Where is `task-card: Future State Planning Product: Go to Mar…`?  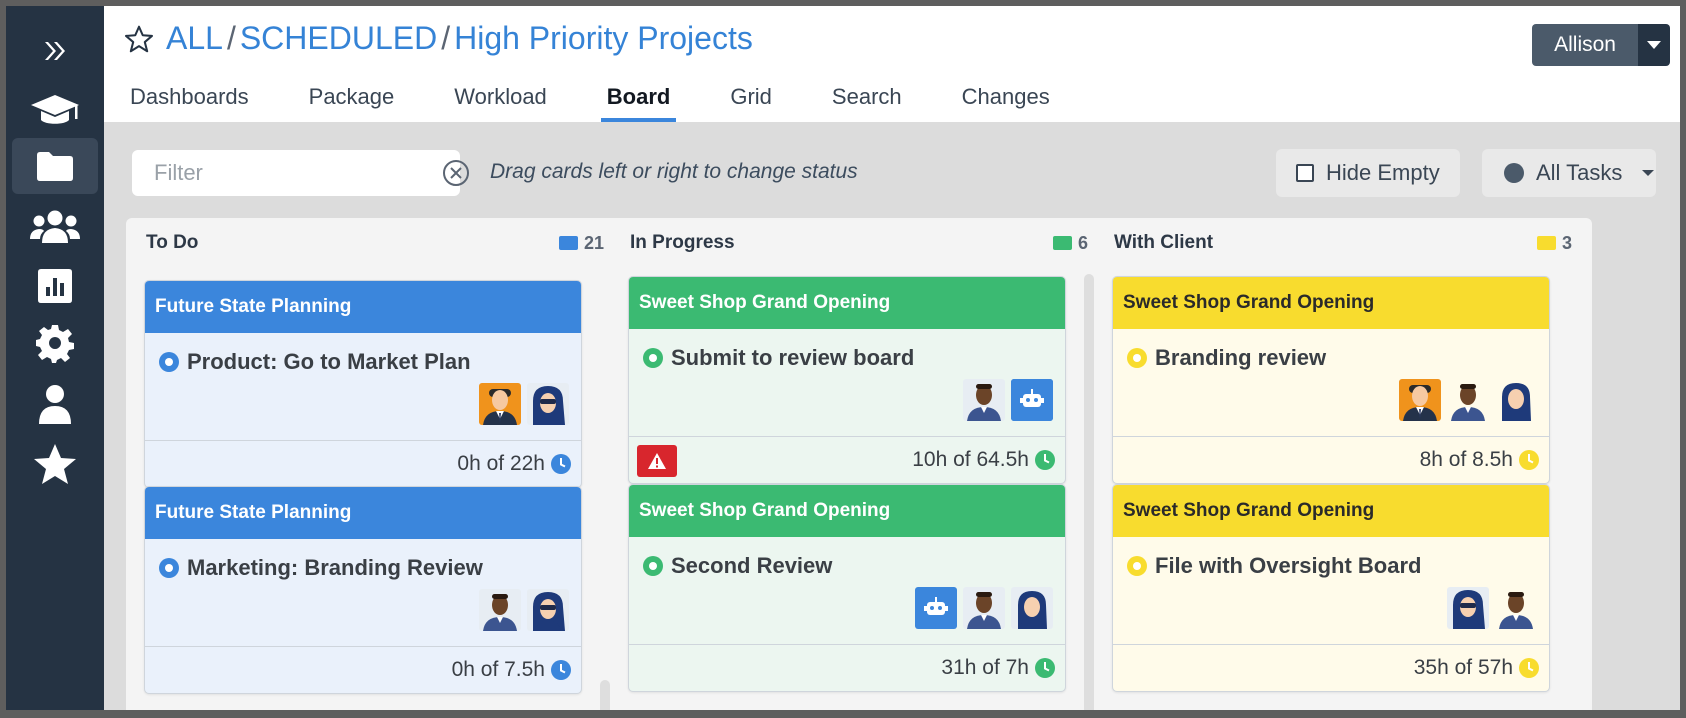 task-card: Future State Planning Product: Go to Mar… is located at coordinates (363, 384).